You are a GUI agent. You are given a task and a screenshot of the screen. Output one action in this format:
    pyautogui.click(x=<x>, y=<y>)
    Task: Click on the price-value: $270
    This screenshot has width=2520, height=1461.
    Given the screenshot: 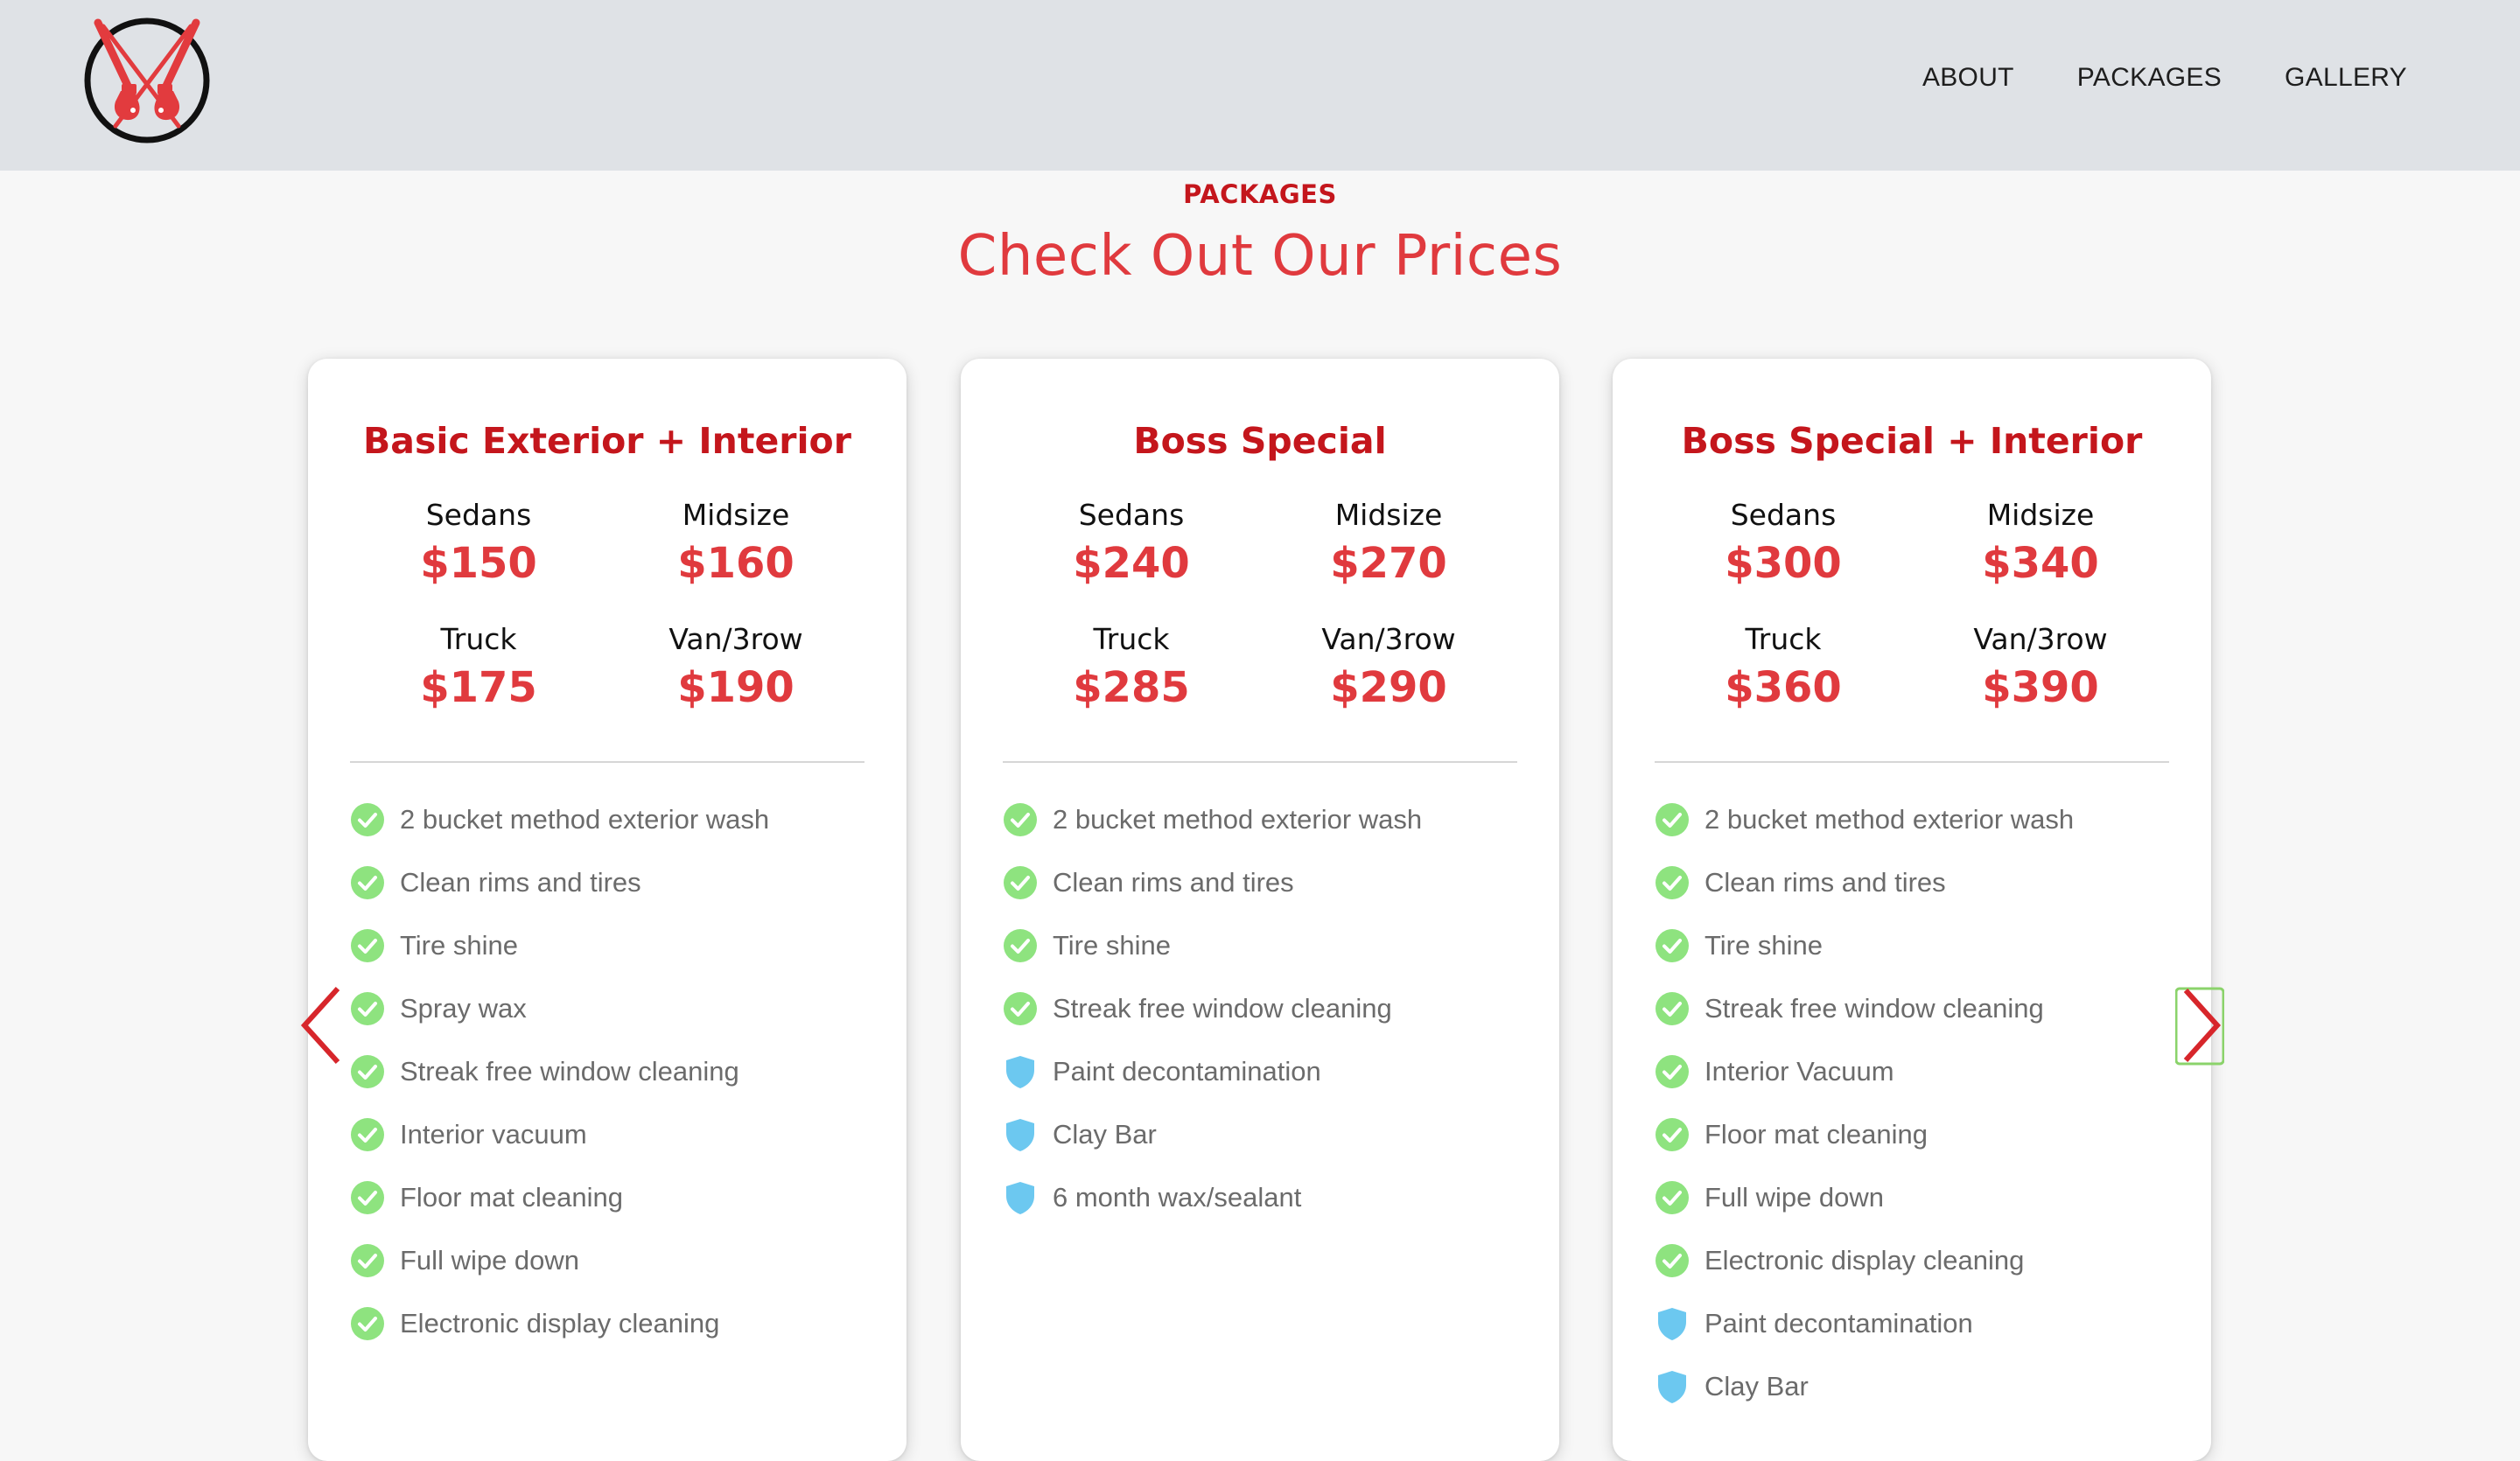 What is the action you would take?
    pyautogui.click(x=1388, y=563)
    